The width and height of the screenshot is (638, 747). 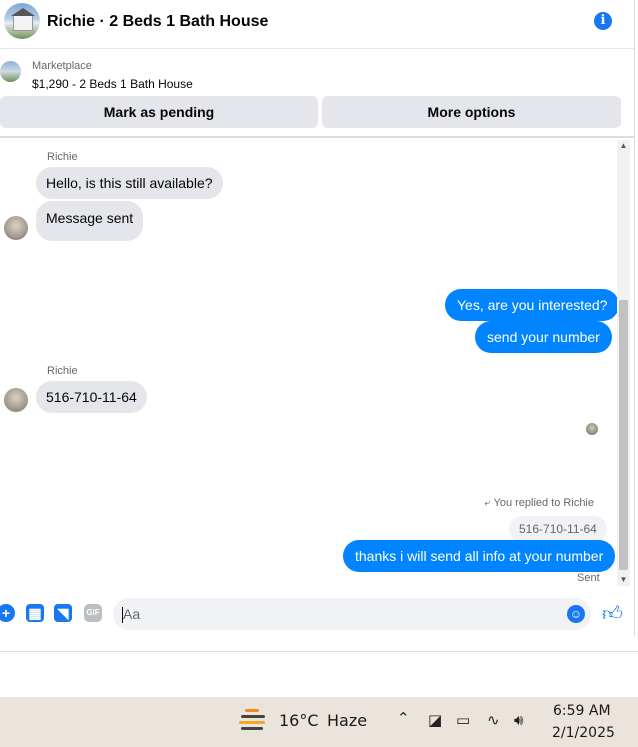 What do you see at coordinates (543, 337) in the screenshot?
I see `message-outgoing: send your number` at bounding box center [543, 337].